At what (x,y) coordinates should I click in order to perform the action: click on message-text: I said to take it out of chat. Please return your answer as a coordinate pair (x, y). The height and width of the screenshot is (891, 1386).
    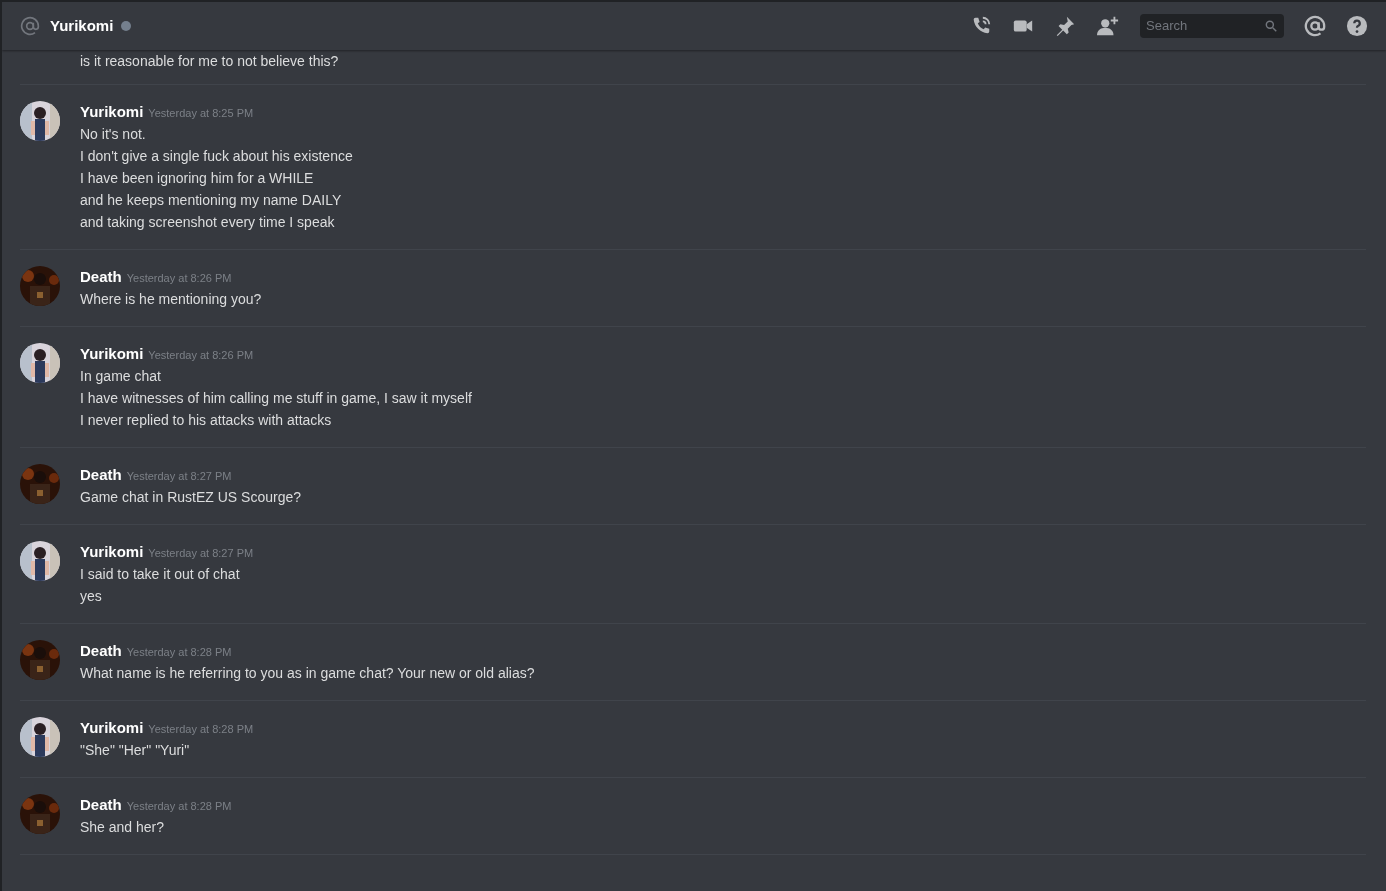
    Looking at the image, I should click on (160, 574).